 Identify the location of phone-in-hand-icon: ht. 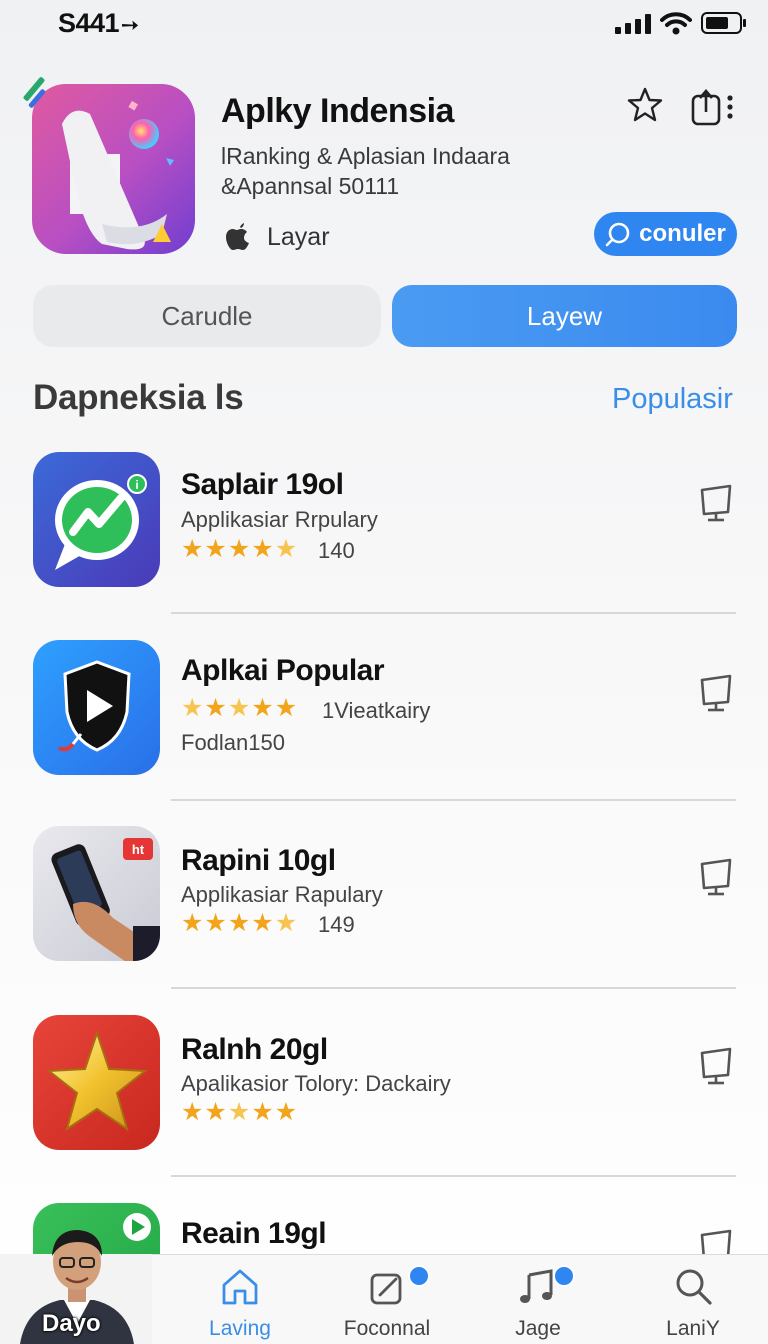
(105, 899).